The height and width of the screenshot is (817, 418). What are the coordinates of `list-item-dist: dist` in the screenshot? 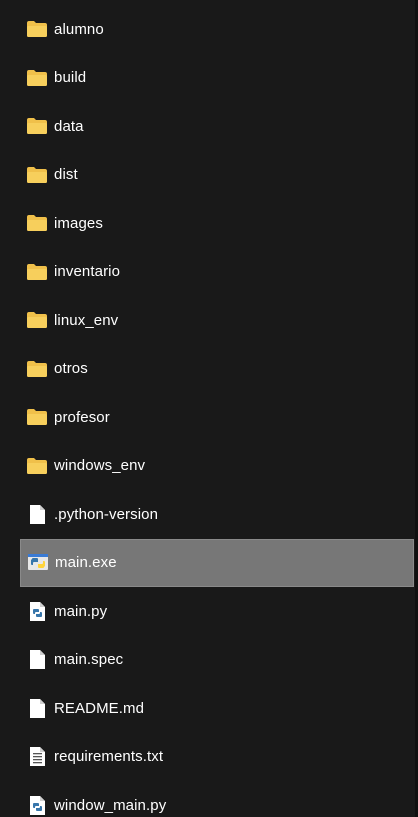 It's located at (207, 175).